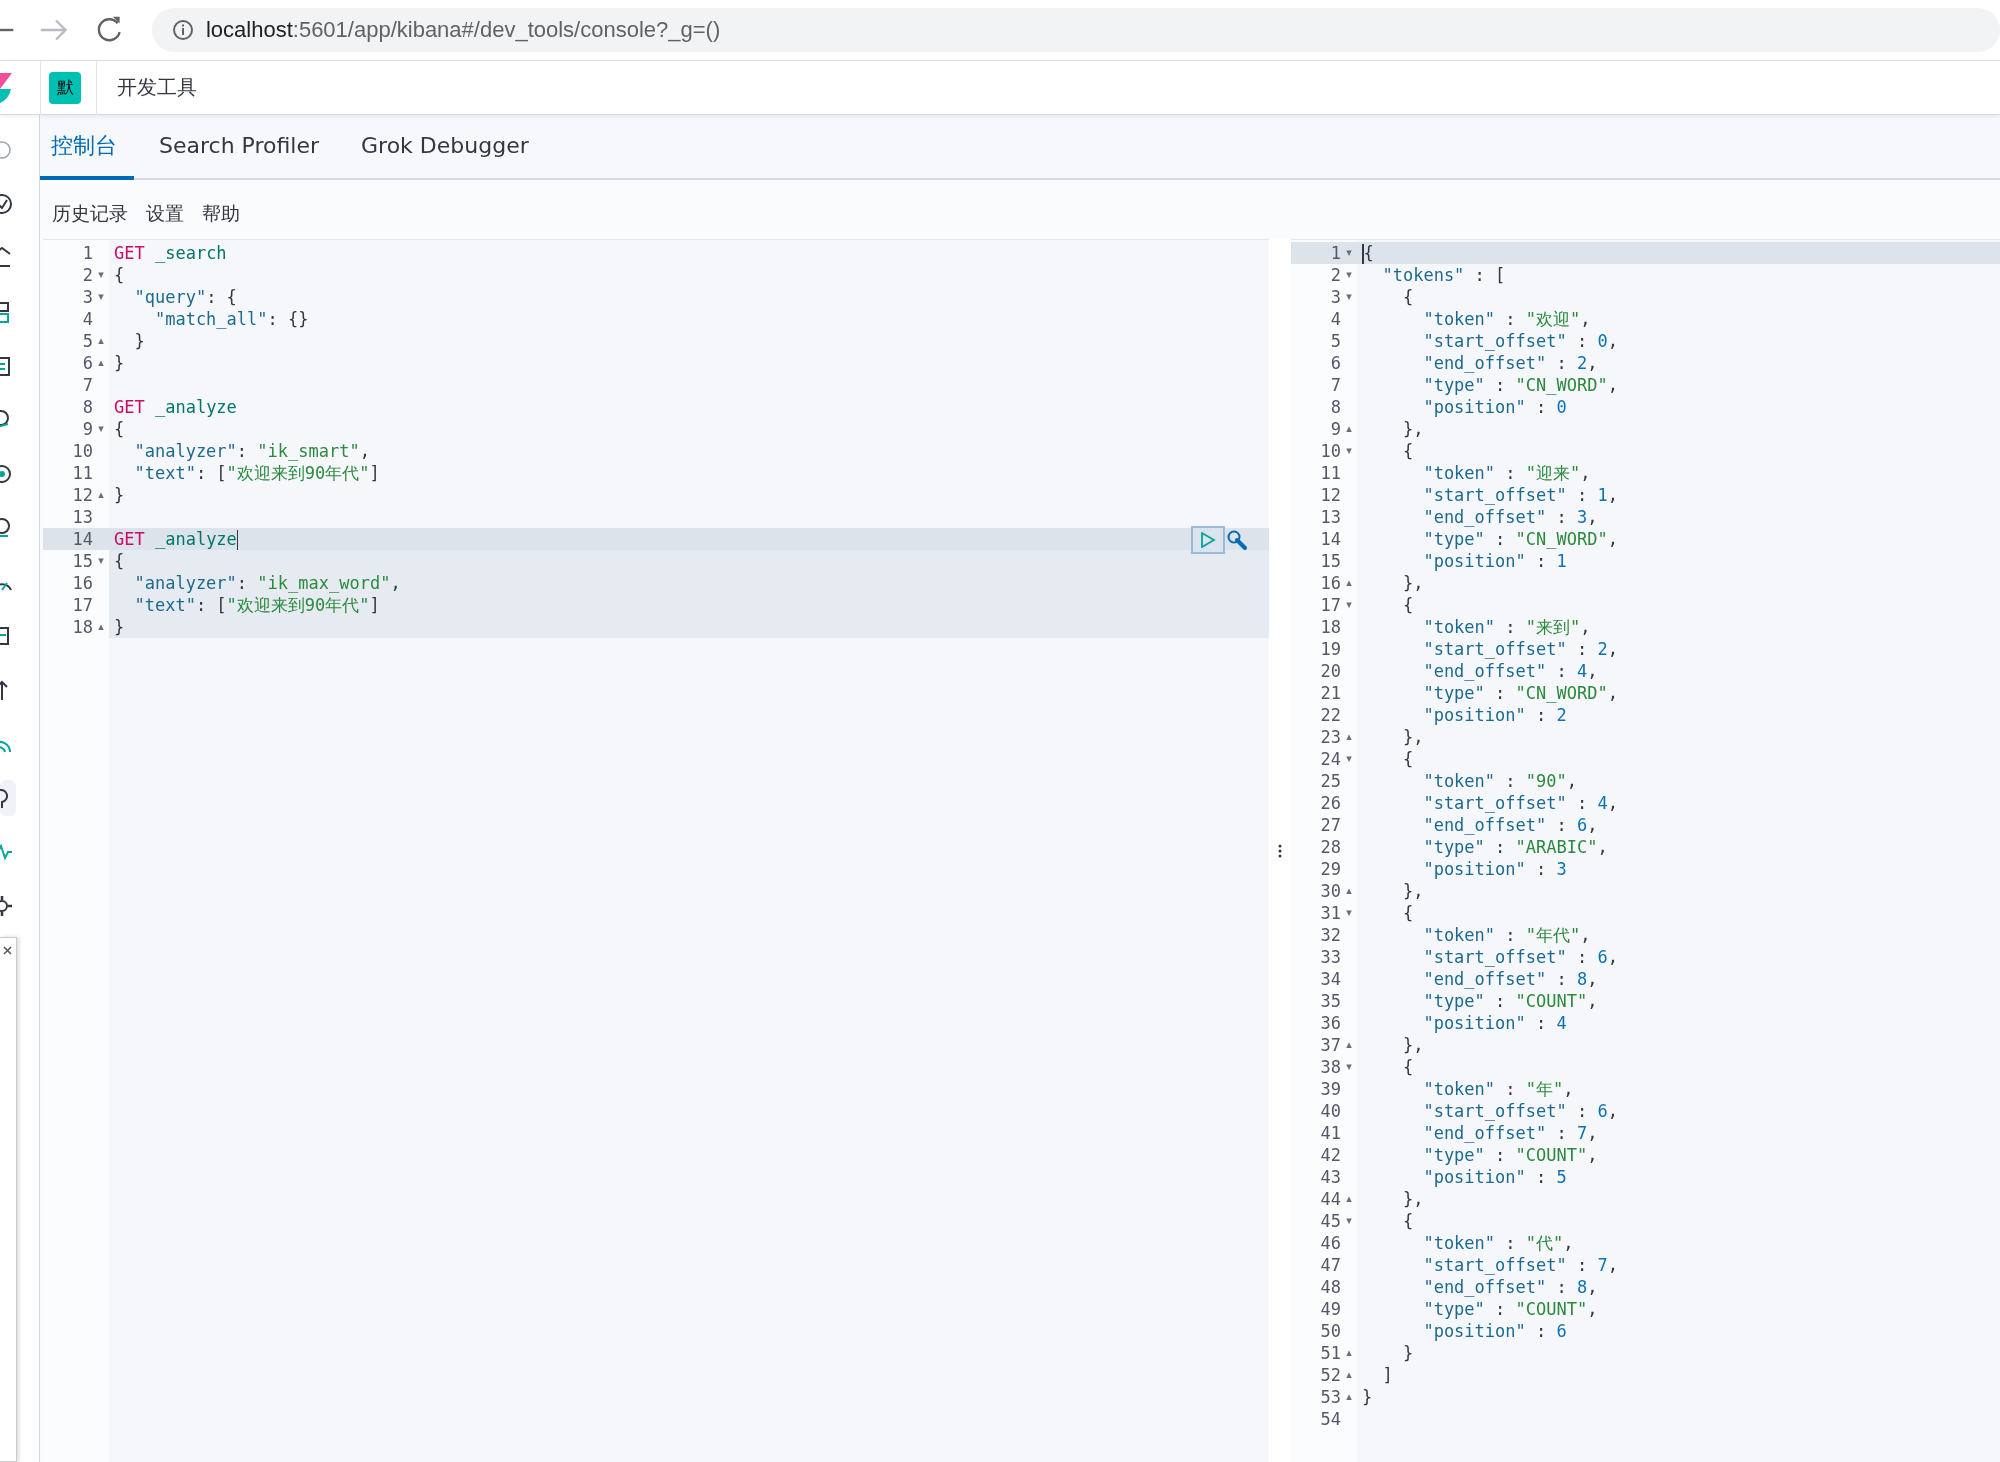 The height and width of the screenshot is (1462, 2000). Describe the element at coordinates (1387, 1375) in the screenshot. I see `code-line: ]` at that location.